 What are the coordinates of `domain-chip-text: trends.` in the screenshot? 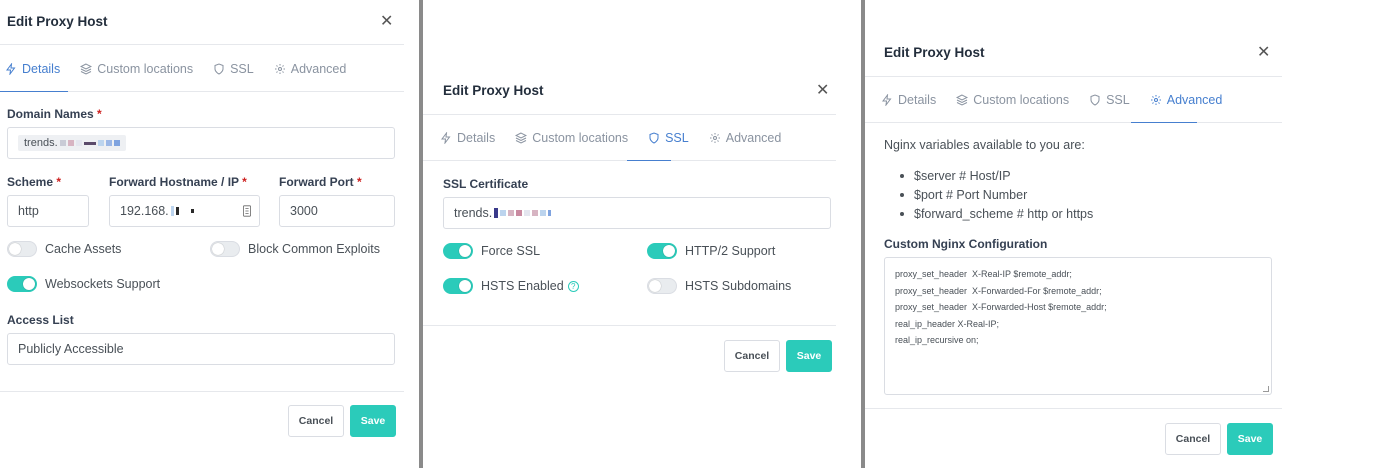 It's located at (41, 143).